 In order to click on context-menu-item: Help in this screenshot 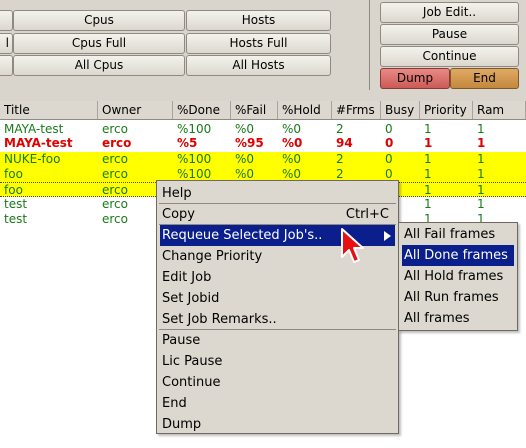, I will do `click(277, 193)`.